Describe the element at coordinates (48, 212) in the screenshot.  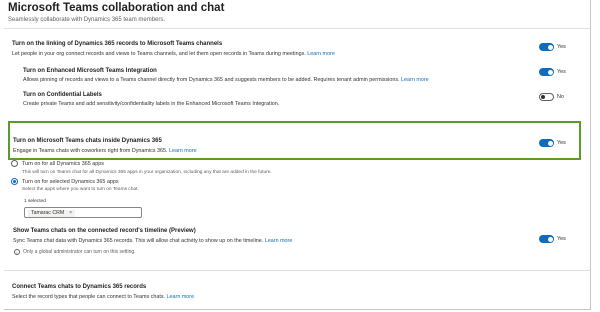
I see `app-chip-label: Tamarac CRM` at that location.